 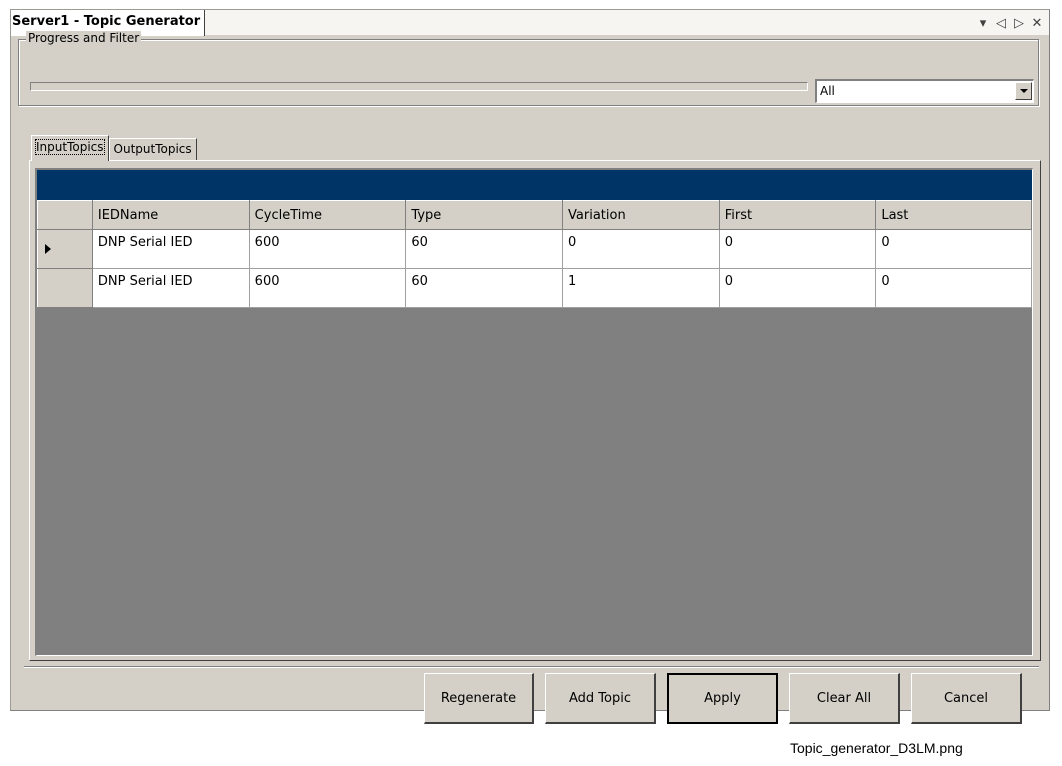 I want to click on chevron-down-icon, so click(x=1023, y=91).